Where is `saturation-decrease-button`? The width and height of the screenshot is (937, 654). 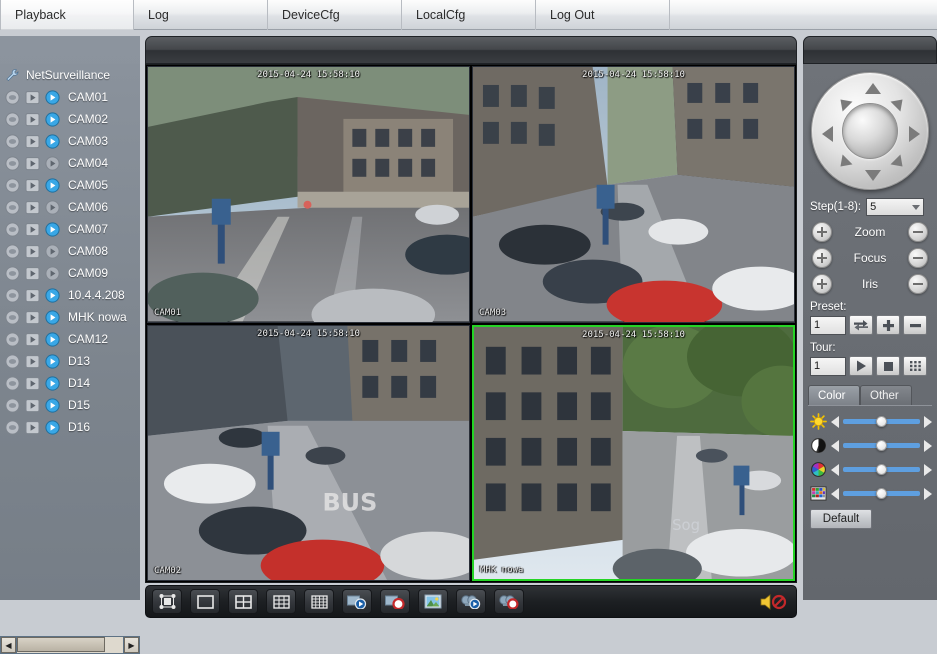
saturation-decrease-button is located at coordinates (835, 493).